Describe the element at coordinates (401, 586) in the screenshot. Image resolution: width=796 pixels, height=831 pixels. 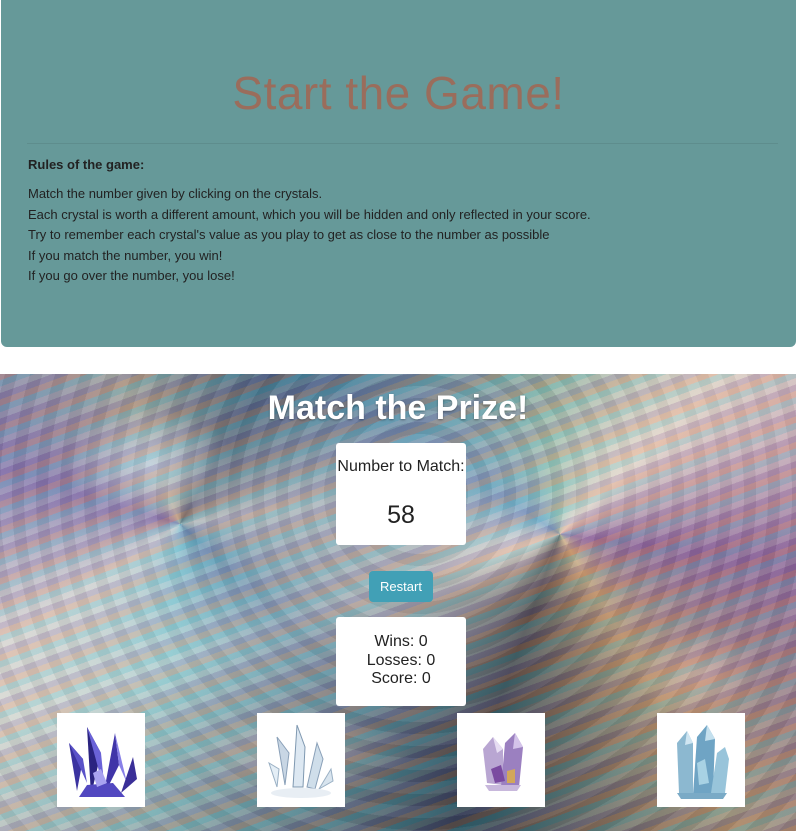
I see `restart-button: Restart` at that location.